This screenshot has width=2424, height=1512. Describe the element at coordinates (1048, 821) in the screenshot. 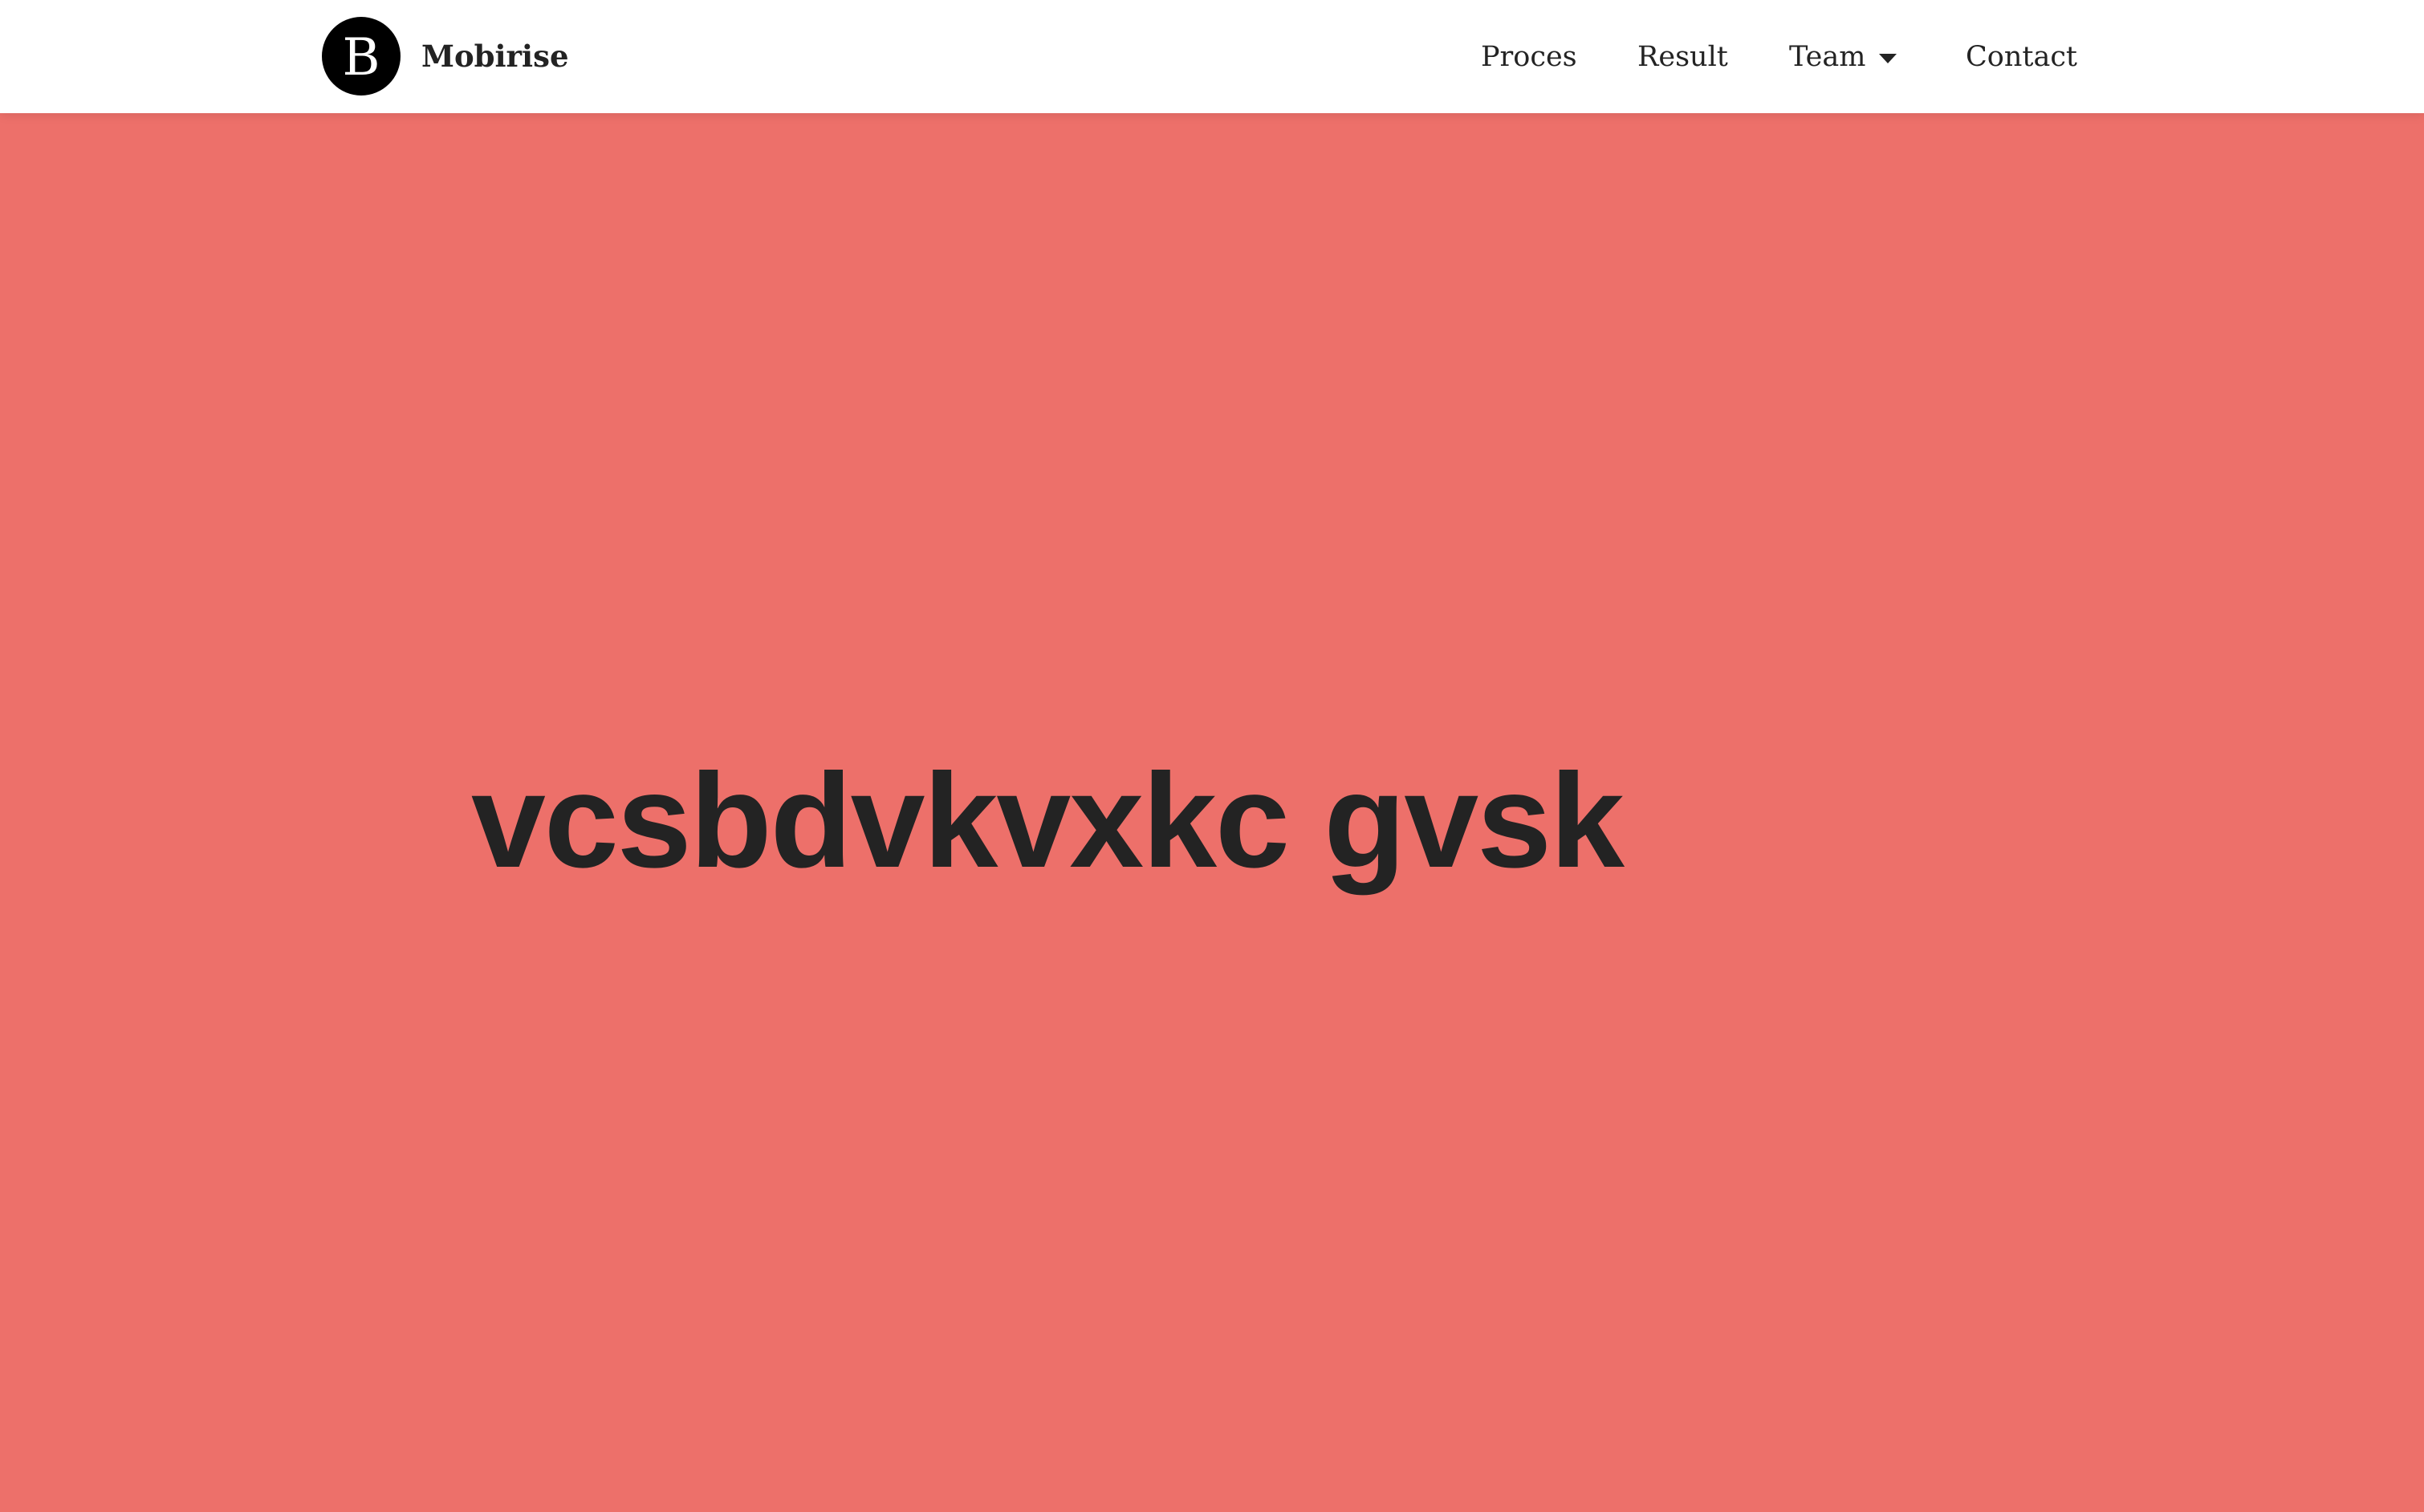

I see `hero-title: vcsbdvkvxkc gvsk` at that location.